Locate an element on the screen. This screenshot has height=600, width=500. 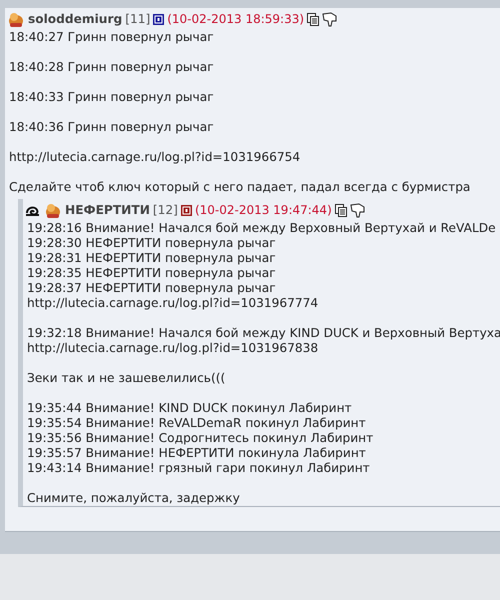
message-line: 18:40:33 Гринн повернул рычаг is located at coordinates (111, 97).